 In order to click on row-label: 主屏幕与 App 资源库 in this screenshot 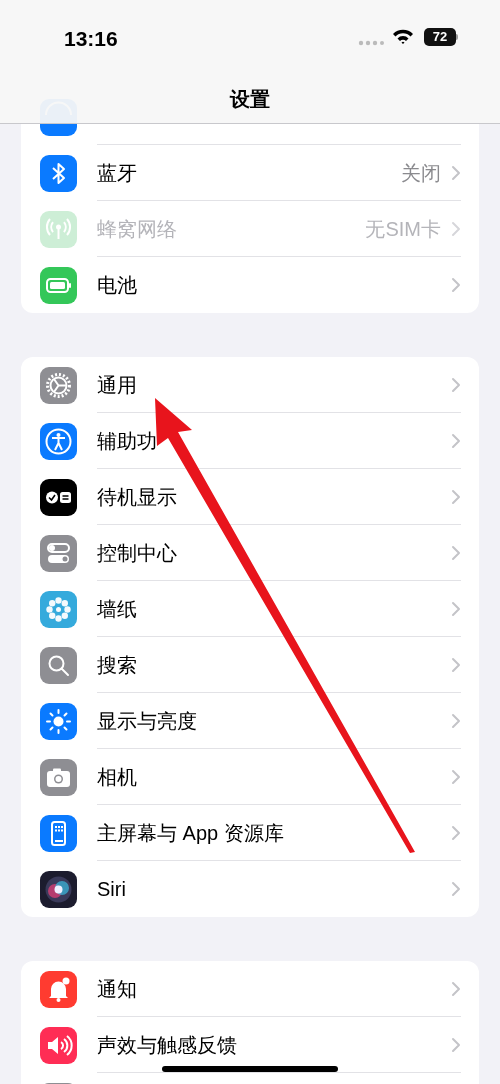, I will do `click(191, 833)`.